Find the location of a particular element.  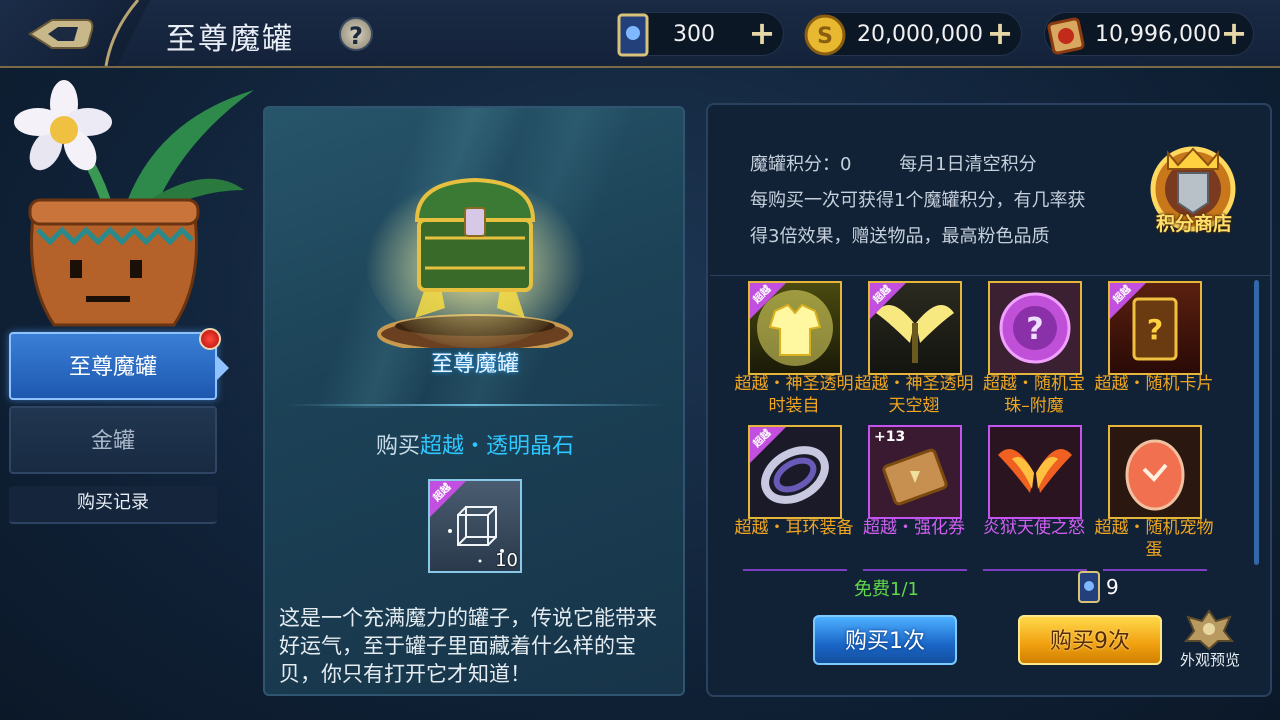

gold-value: 20,000,000 is located at coordinates (920, 34).